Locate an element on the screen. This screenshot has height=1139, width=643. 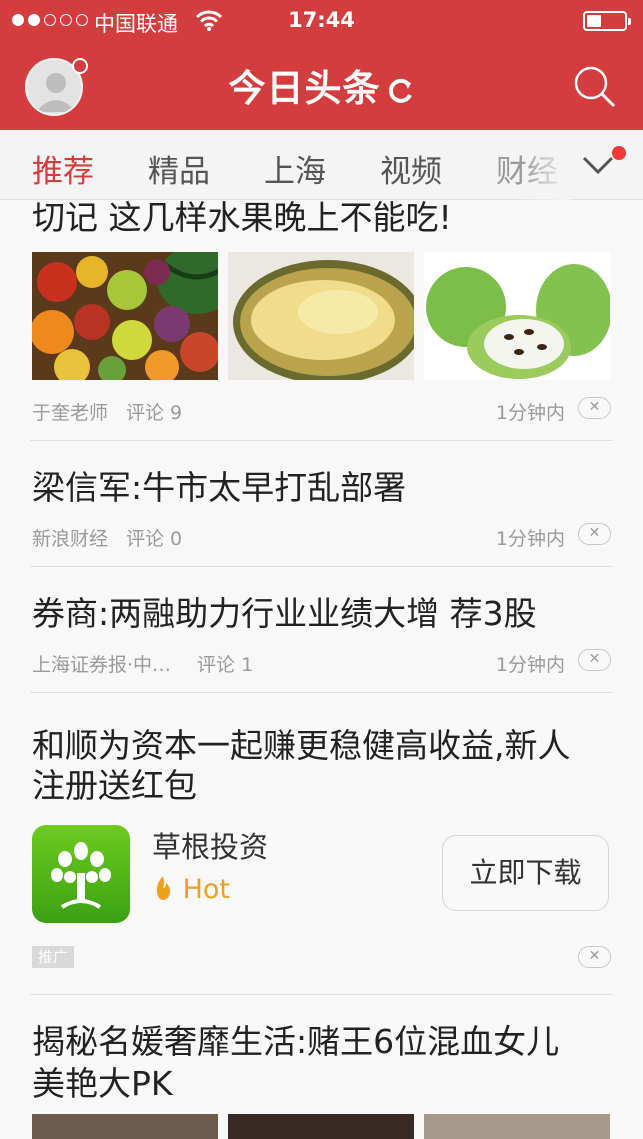
article-meta: 于奎老师 评论 9 is located at coordinates (107, 411).